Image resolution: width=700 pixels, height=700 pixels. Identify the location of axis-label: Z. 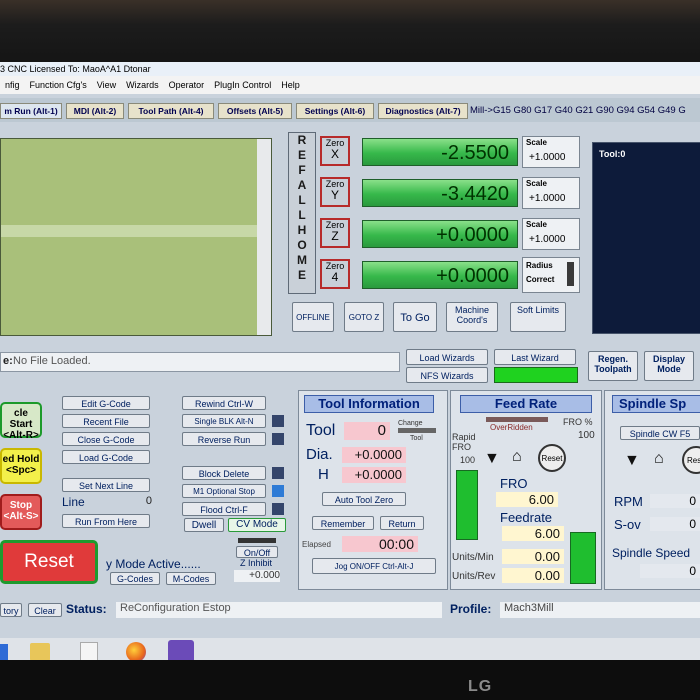
(335, 236).